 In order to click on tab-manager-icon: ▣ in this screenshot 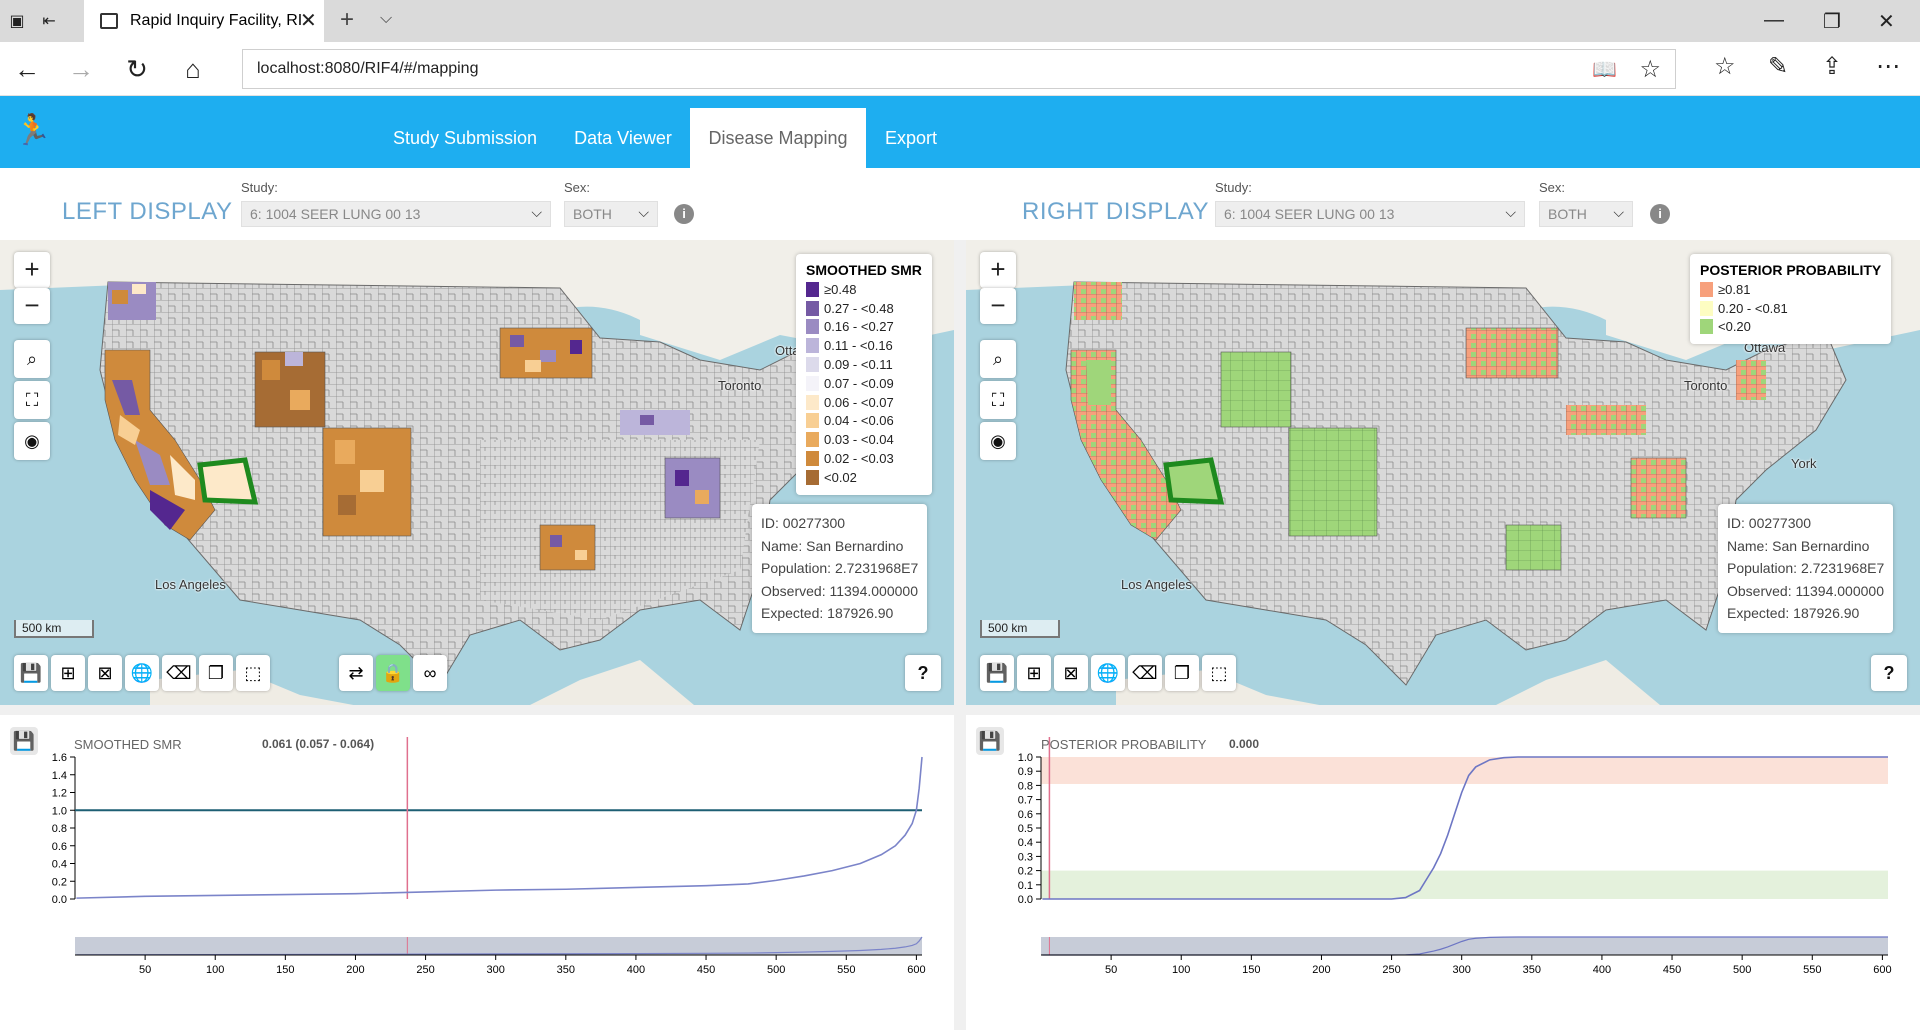, I will do `click(17, 21)`.